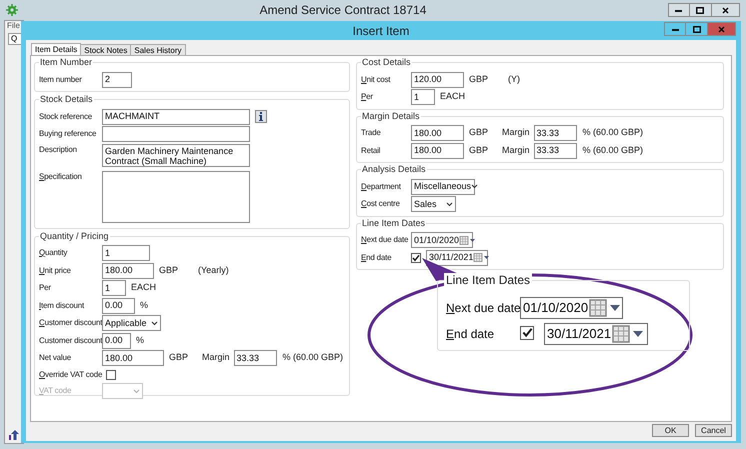 This screenshot has height=449, width=746. I want to click on note-text: (Y), so click(514, 79).